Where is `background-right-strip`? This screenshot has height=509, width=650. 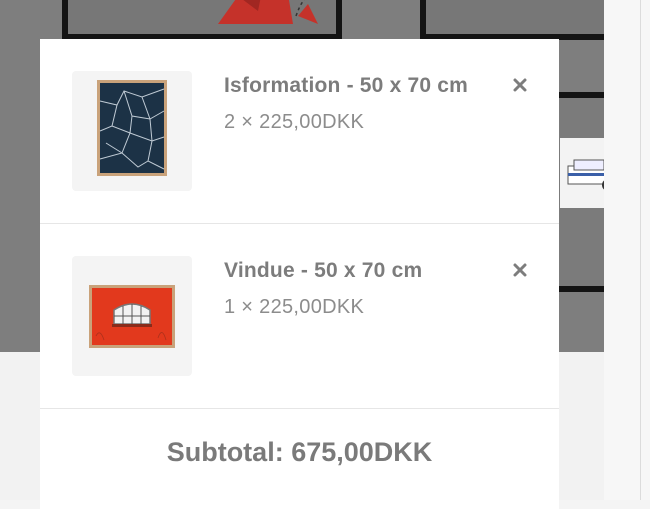 background-right-strip is located at coordinates (627, 250).